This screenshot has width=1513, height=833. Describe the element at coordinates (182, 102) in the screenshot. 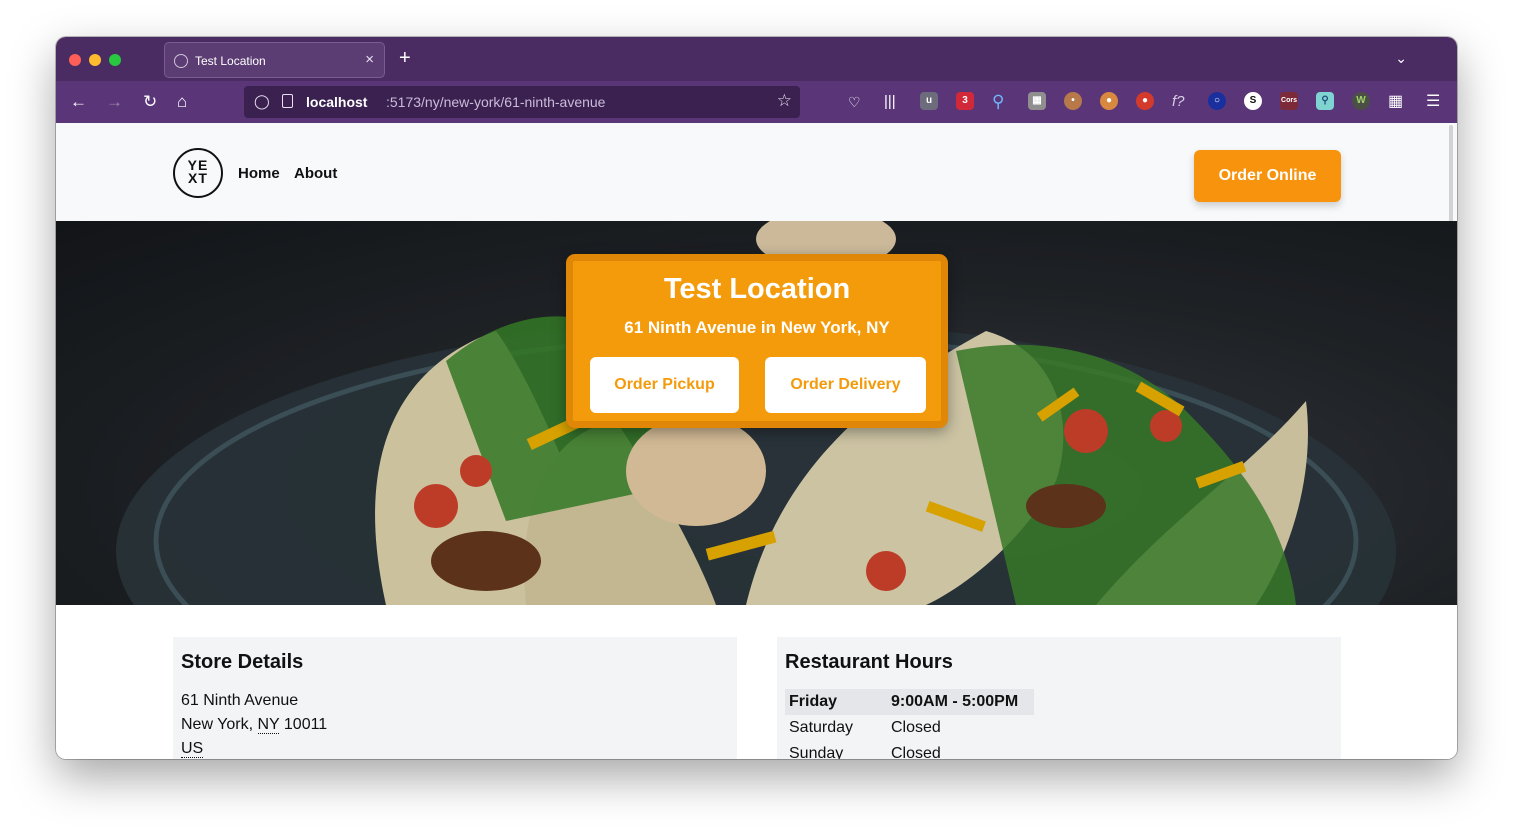

I see `home-icon: ⌂` at that location.